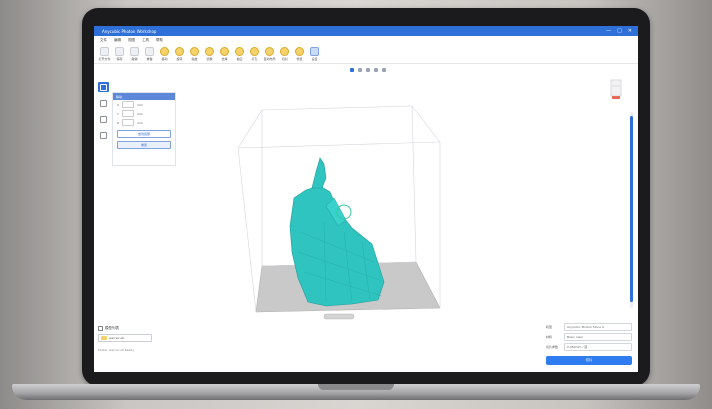  Describe the element at coordinates (269, 51) in the screenshot. I see `auto-layout-icon` at that location.